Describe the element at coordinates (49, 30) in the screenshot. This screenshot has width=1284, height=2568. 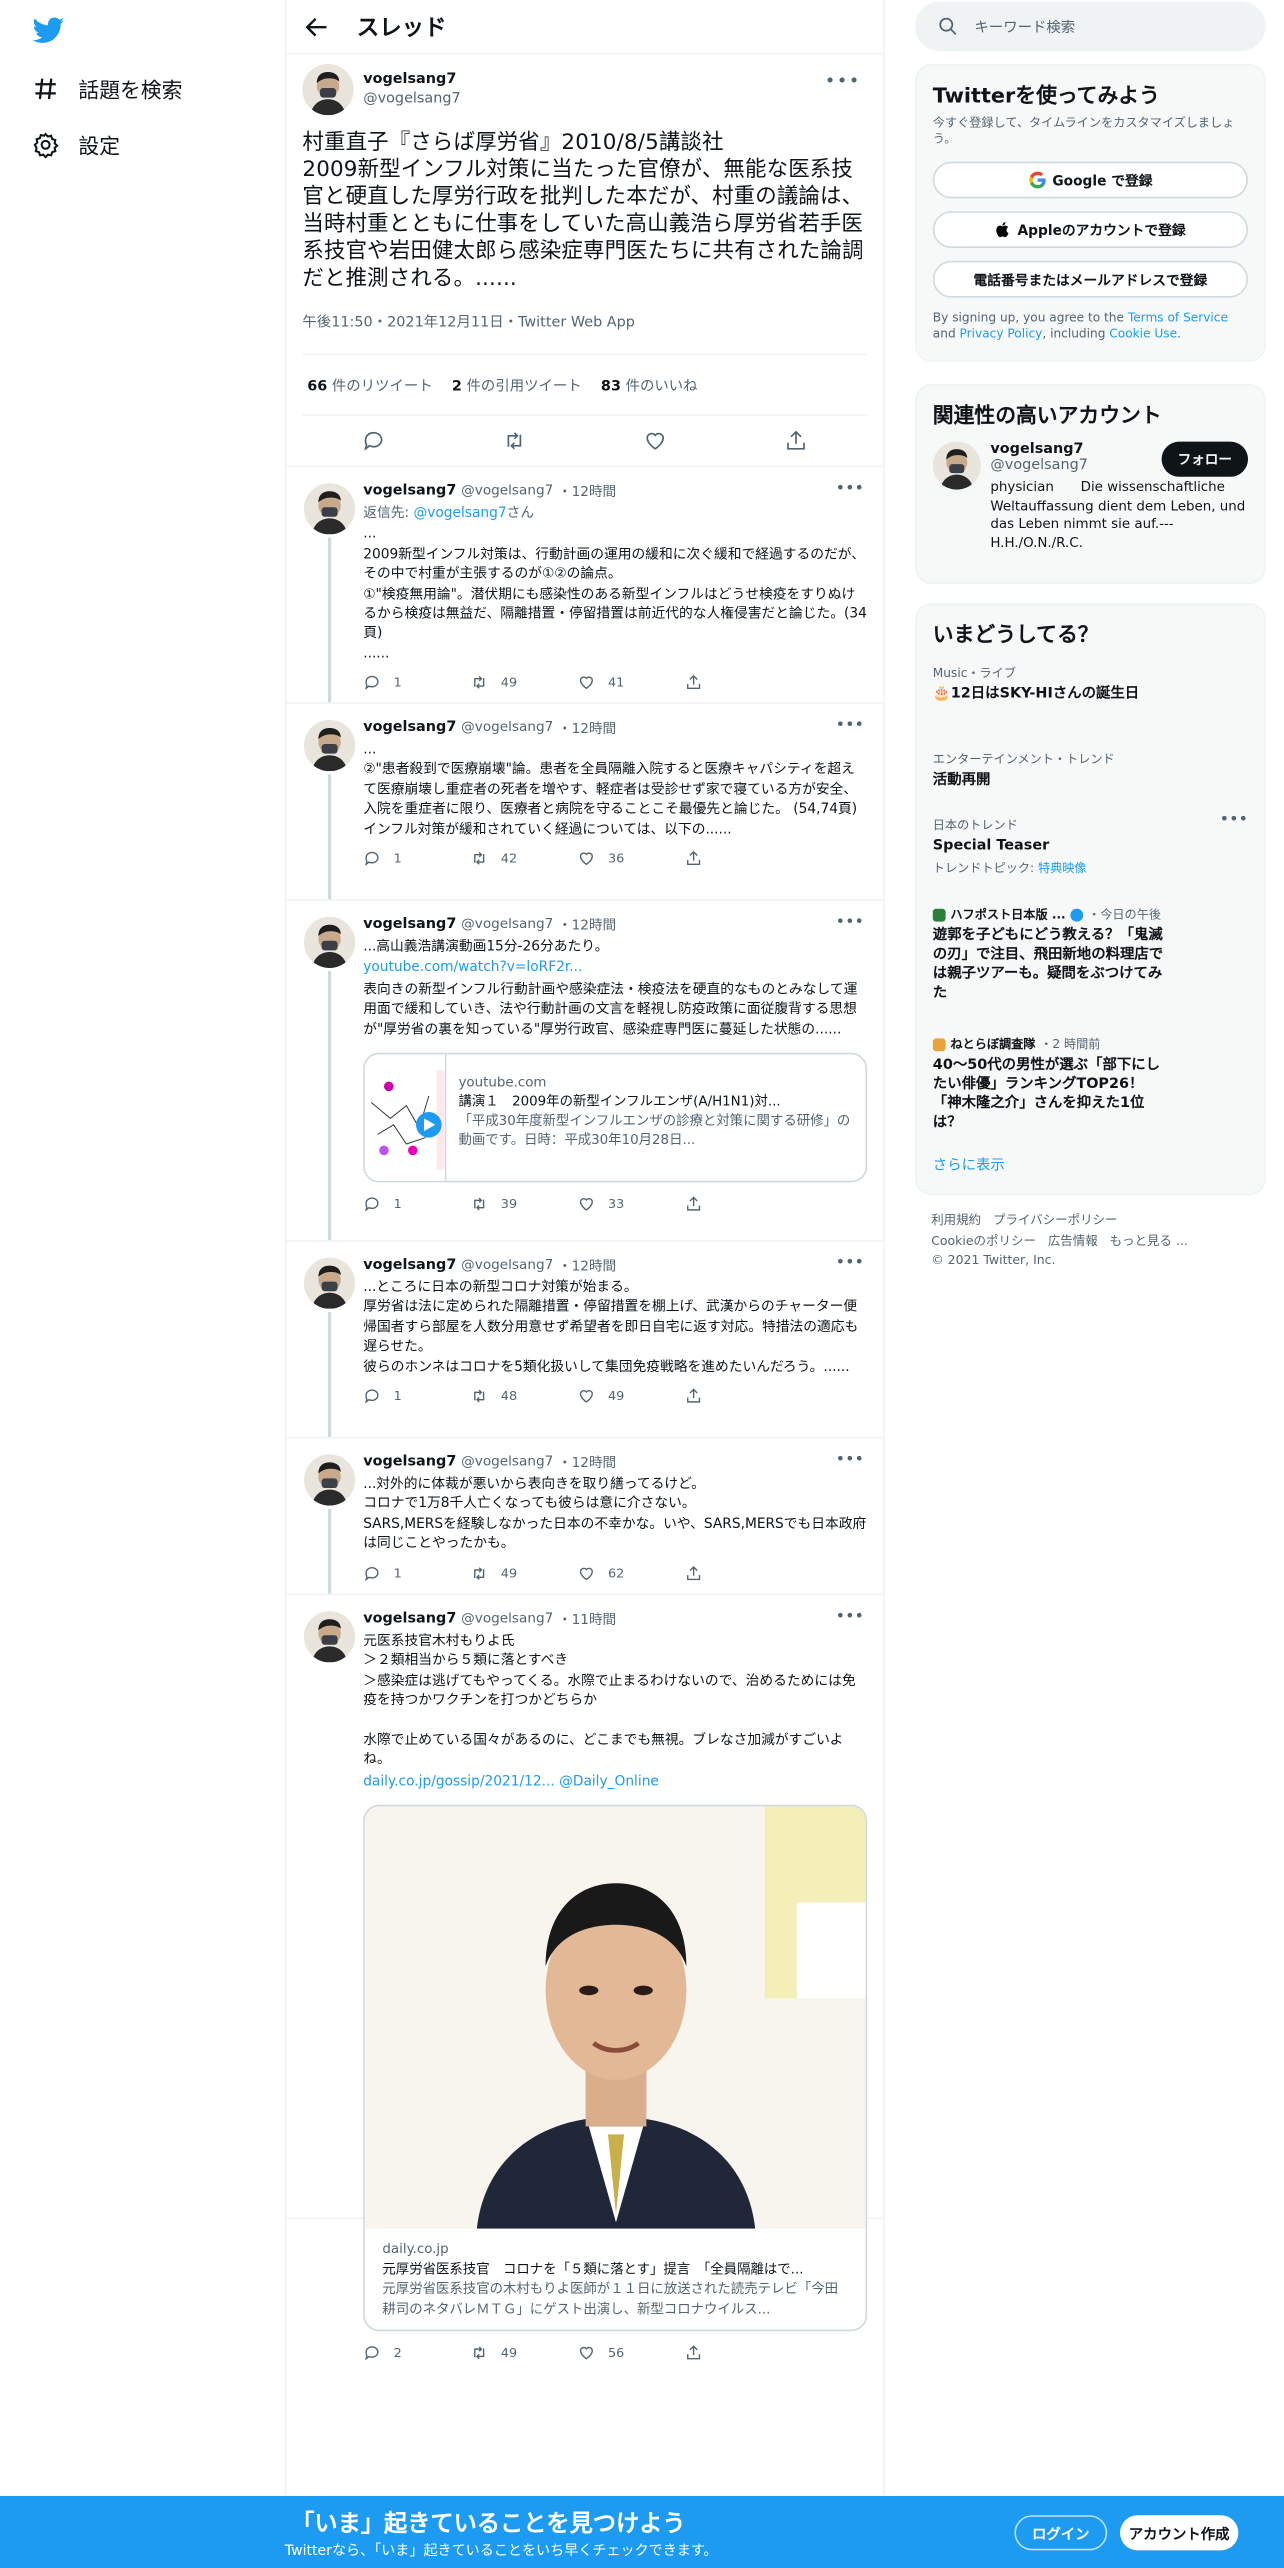
I see `twitter-logo-icon` at that location.